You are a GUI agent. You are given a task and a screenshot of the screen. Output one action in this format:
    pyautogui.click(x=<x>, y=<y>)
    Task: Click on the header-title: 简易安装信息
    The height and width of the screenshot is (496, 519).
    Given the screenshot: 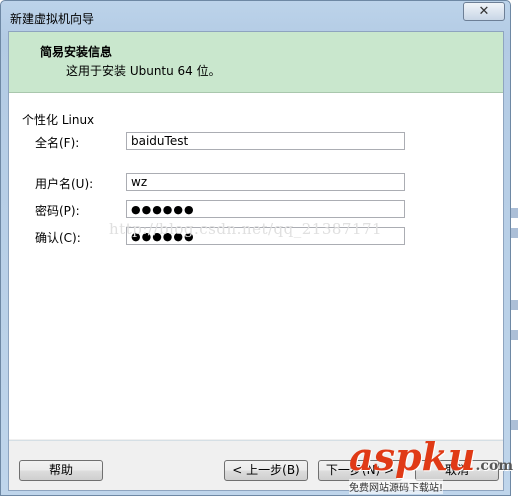 What is the action you would take?
    pyautogui.click(x=76, y=52)
    